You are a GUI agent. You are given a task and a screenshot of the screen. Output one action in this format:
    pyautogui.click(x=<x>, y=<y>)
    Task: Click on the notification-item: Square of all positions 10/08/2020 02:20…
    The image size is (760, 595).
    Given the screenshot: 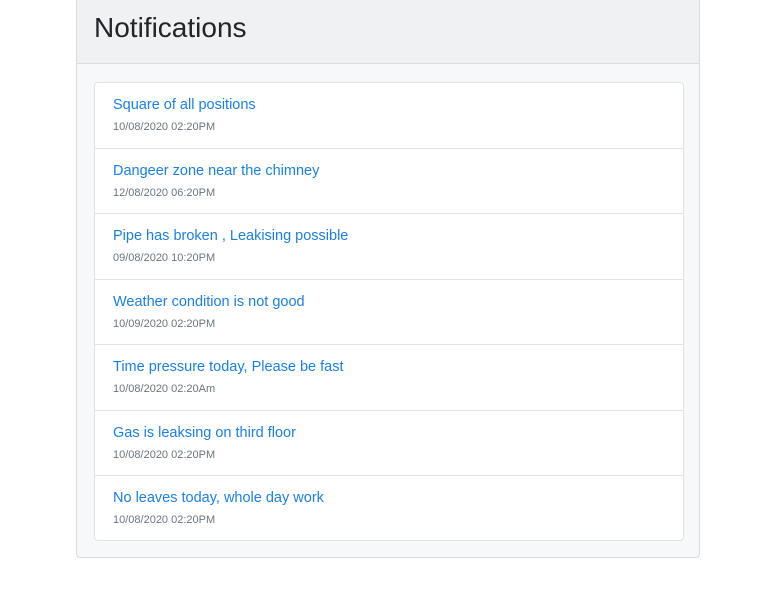 What is the action you would take?
    pyautogui.click(x=389, y=116)
    